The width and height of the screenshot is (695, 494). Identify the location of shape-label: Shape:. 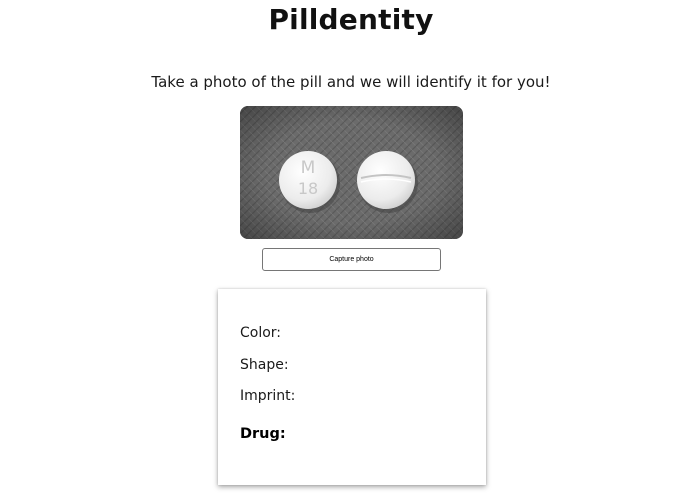
(264, 365).